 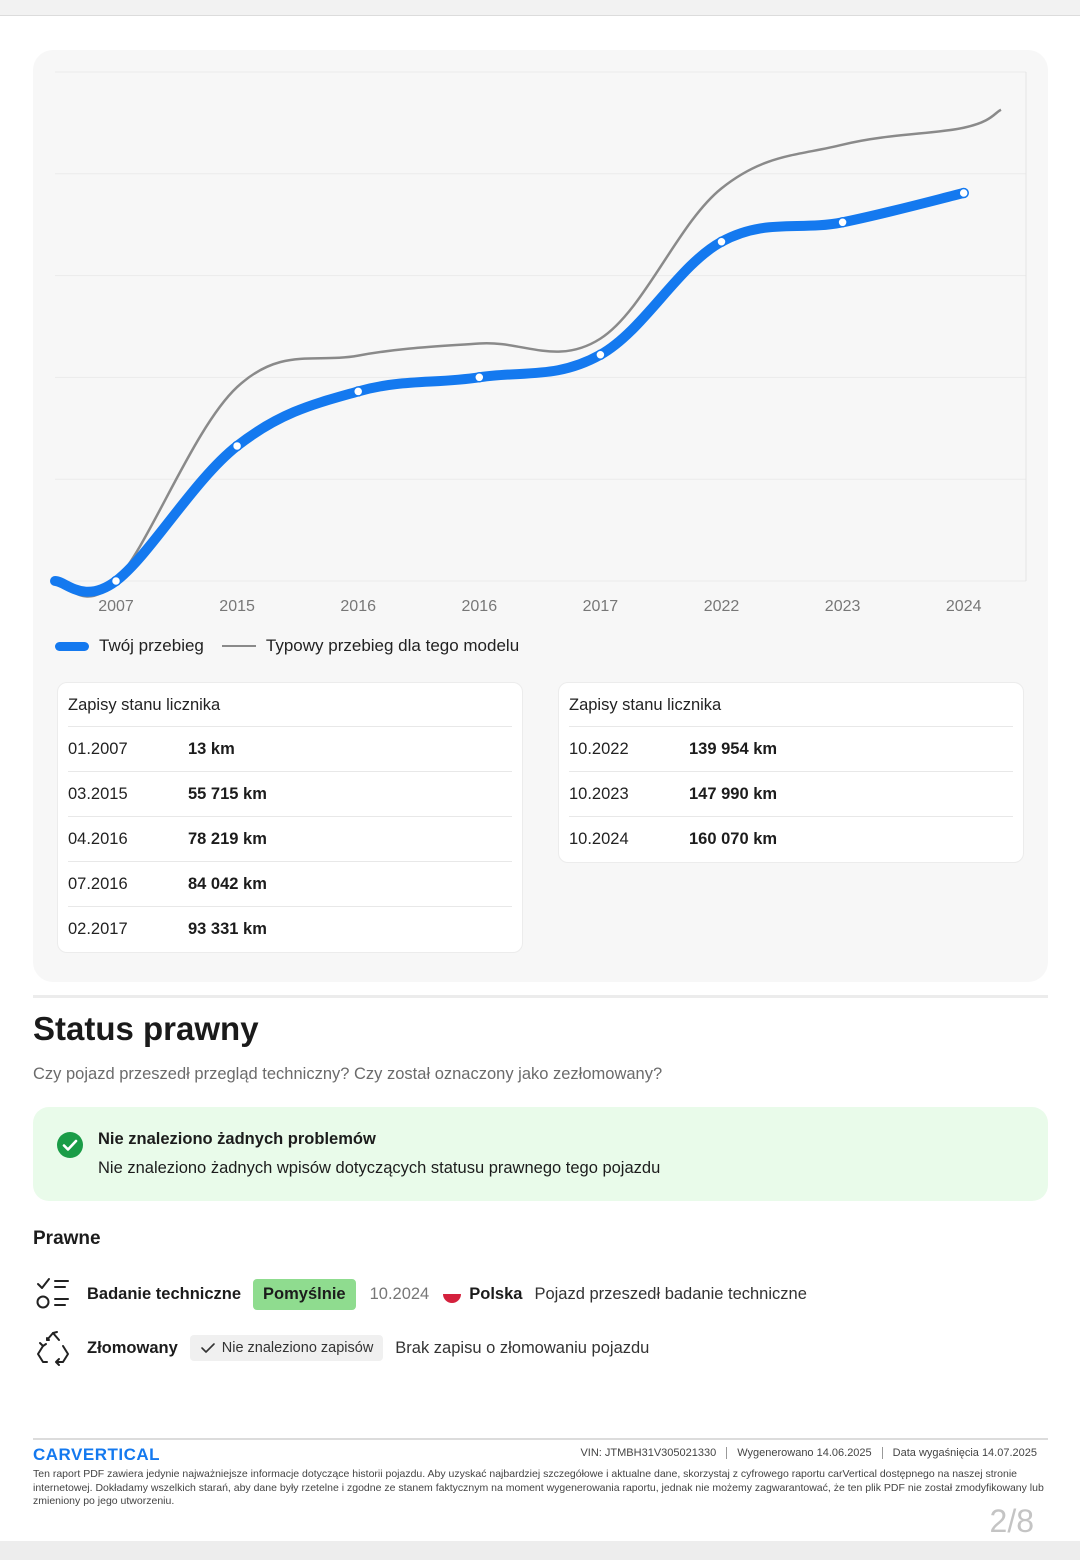 I want to click on inspection-label: Badanie techniczne, so click(x=164, y=1293).